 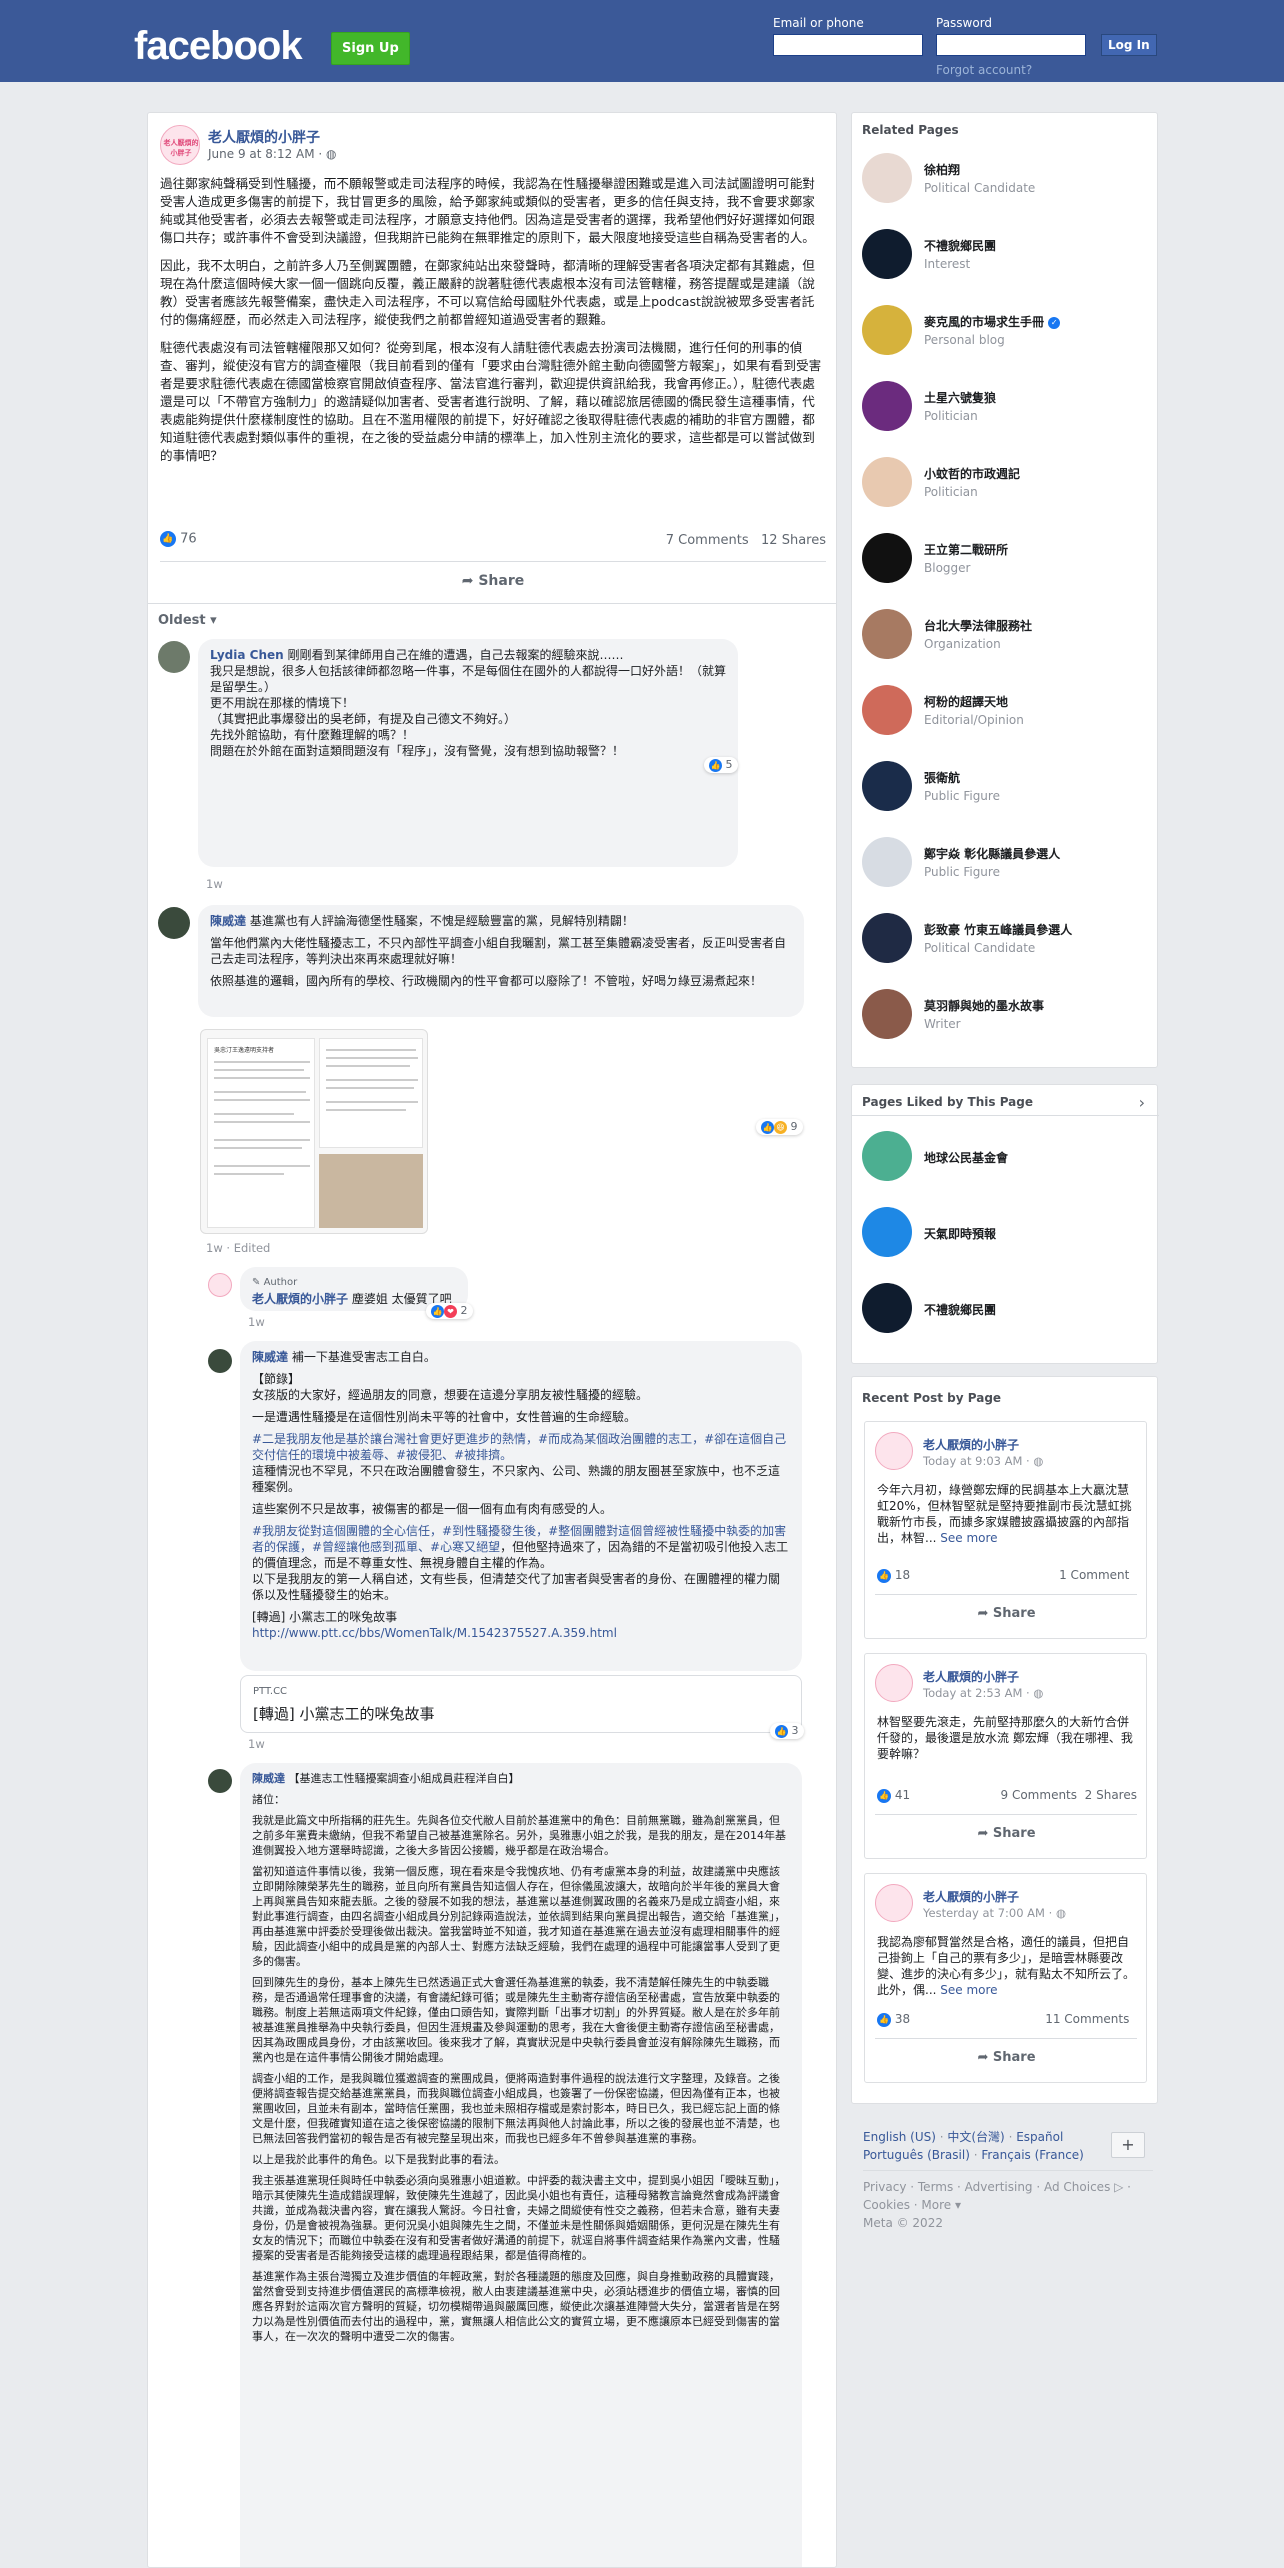 I want to click on commenter-name: 老人厭煩的小胖子, so click(x=300, y=1299).